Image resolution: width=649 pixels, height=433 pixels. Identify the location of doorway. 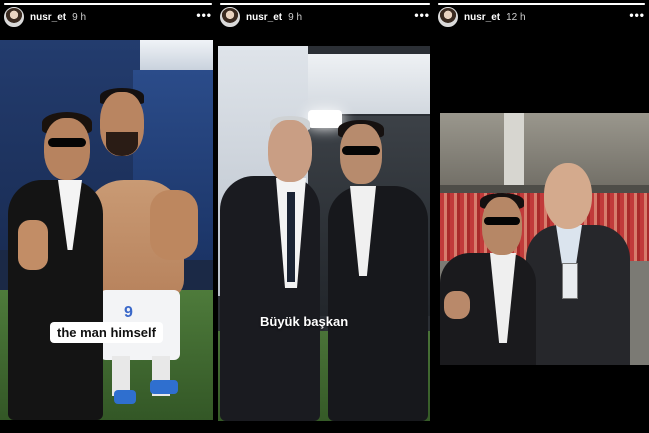
(361, 84).